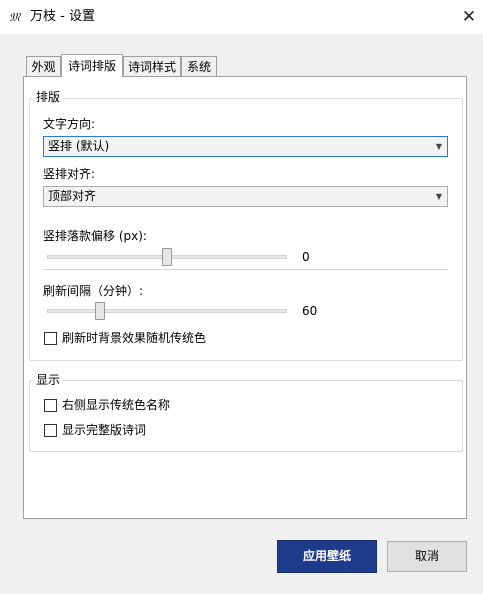 The image size is (483, 594). I want to click on vertical-align-select: 顶部对齐 ▼, so click(245, 196).